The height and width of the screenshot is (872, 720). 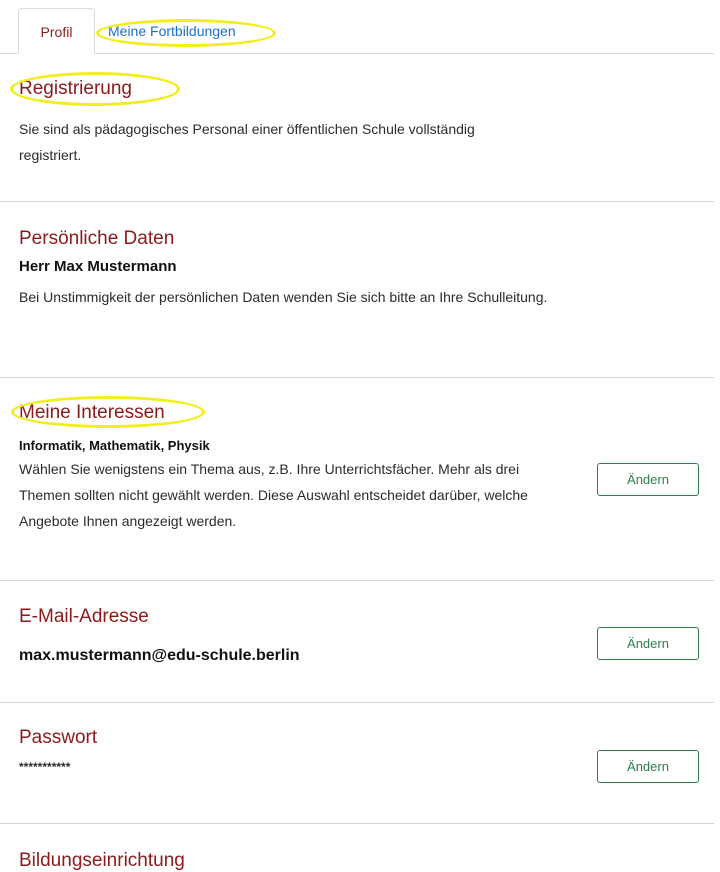 What do you see at coordinates (102, 860) in the screenshot?
I see `section-title: Bildungseinrichtung` at bounding box center [102, 860].